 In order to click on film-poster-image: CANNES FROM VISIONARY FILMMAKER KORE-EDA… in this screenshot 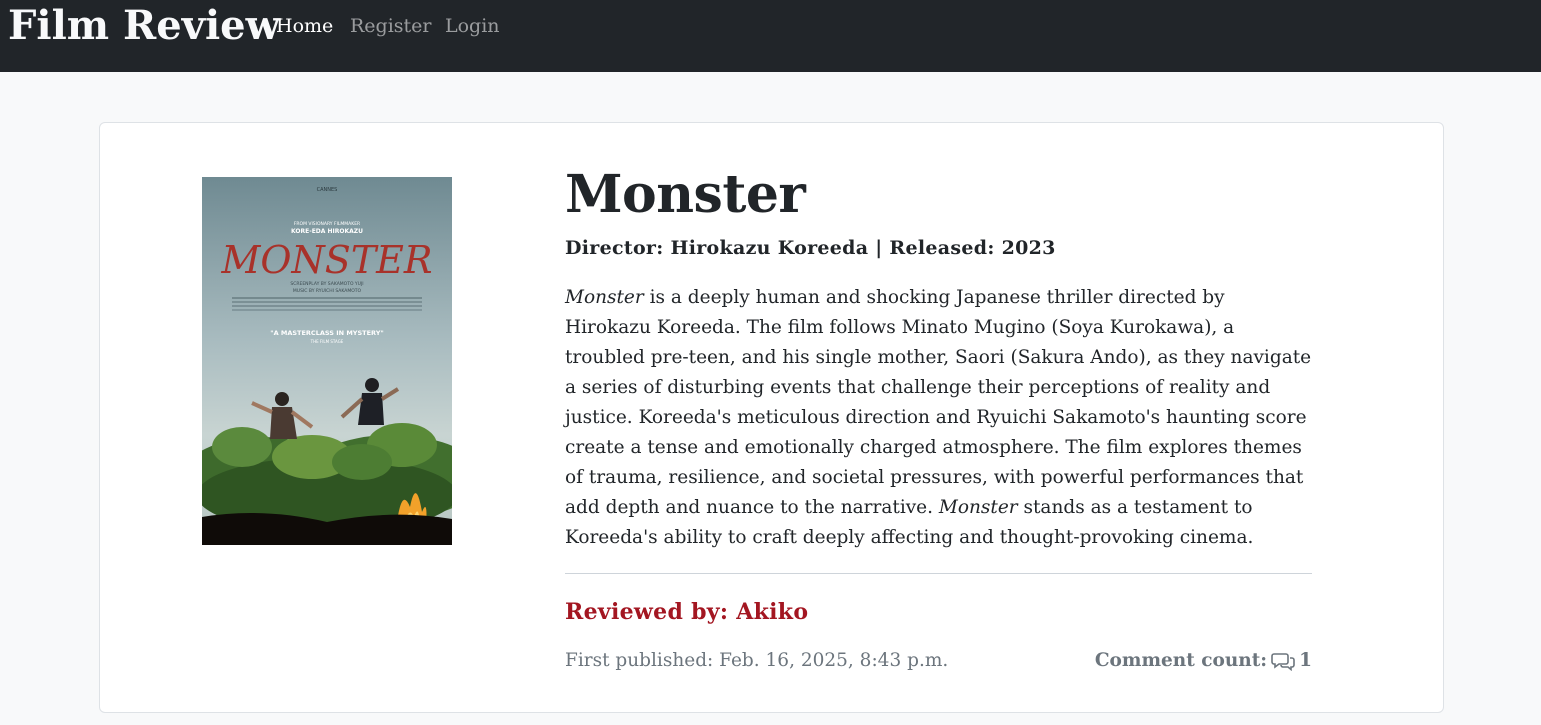, I will do `click(327, 361)`.